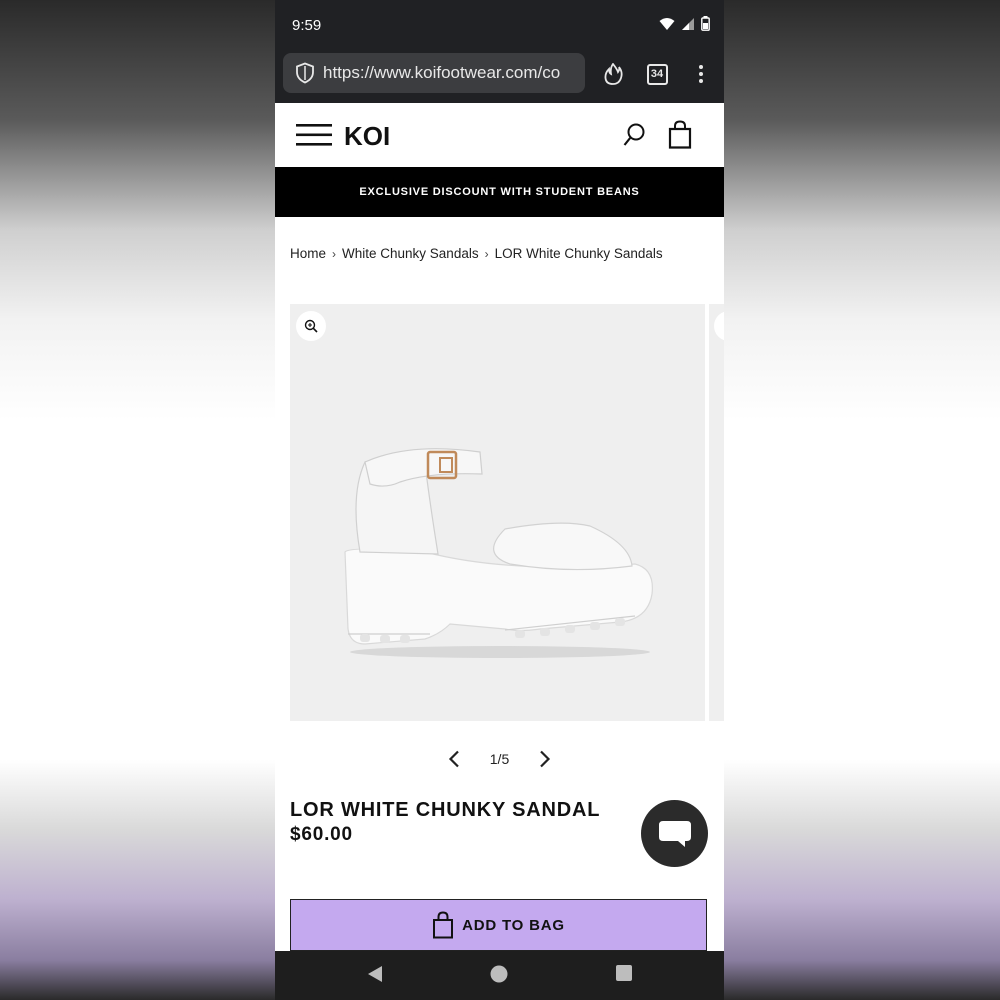 This screenshot has height=1000, width=1000. I want to click on chat-bubble-icon, so click(674, 833).